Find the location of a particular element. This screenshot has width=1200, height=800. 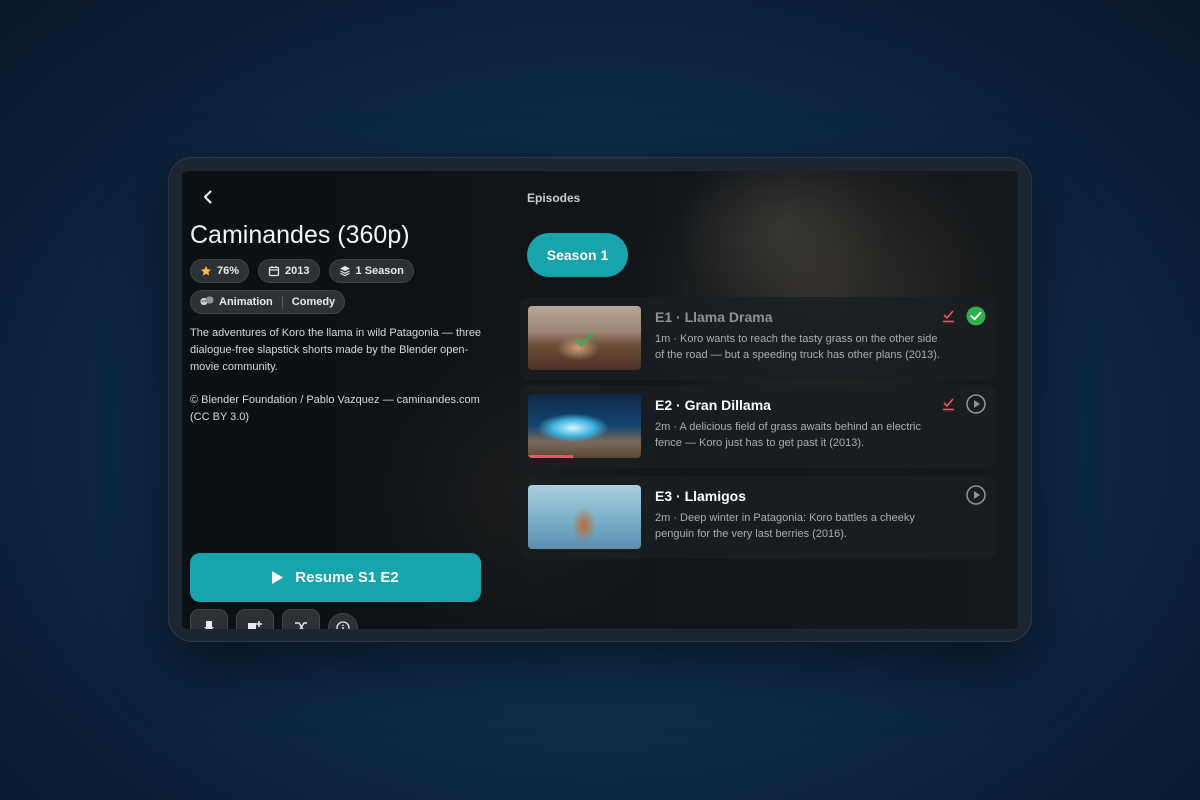

episode-title: E1 · Llama Drama is located at coordinates (714, 317).